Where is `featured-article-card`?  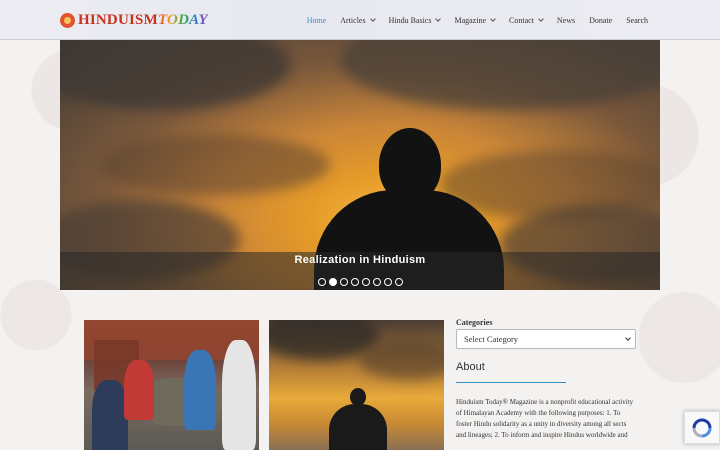 featured-article-card is located at coordinates (171, 385).